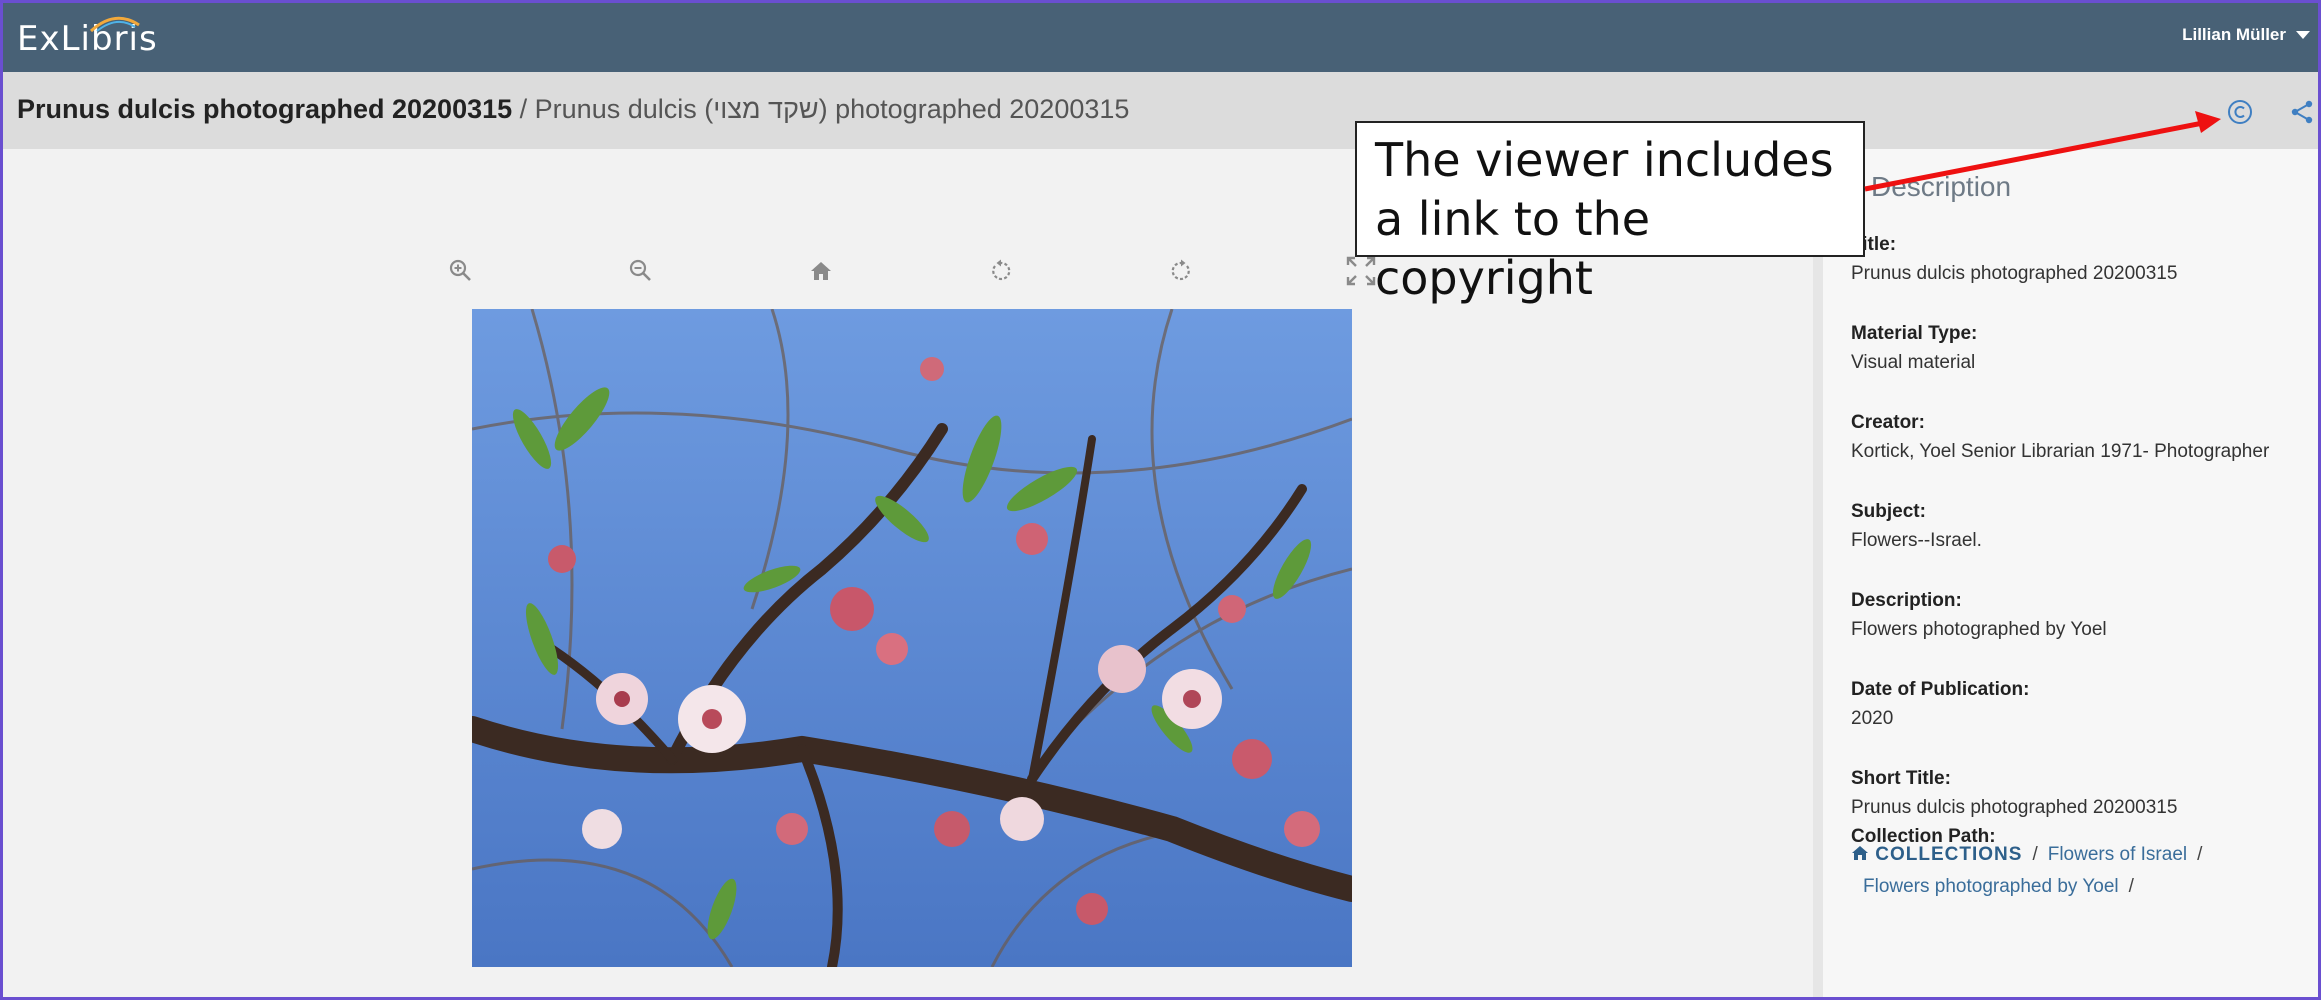 The width and height of the screenshot is (2321, 1000). I want to click on field-value: Visual material, so click(1913, 362).